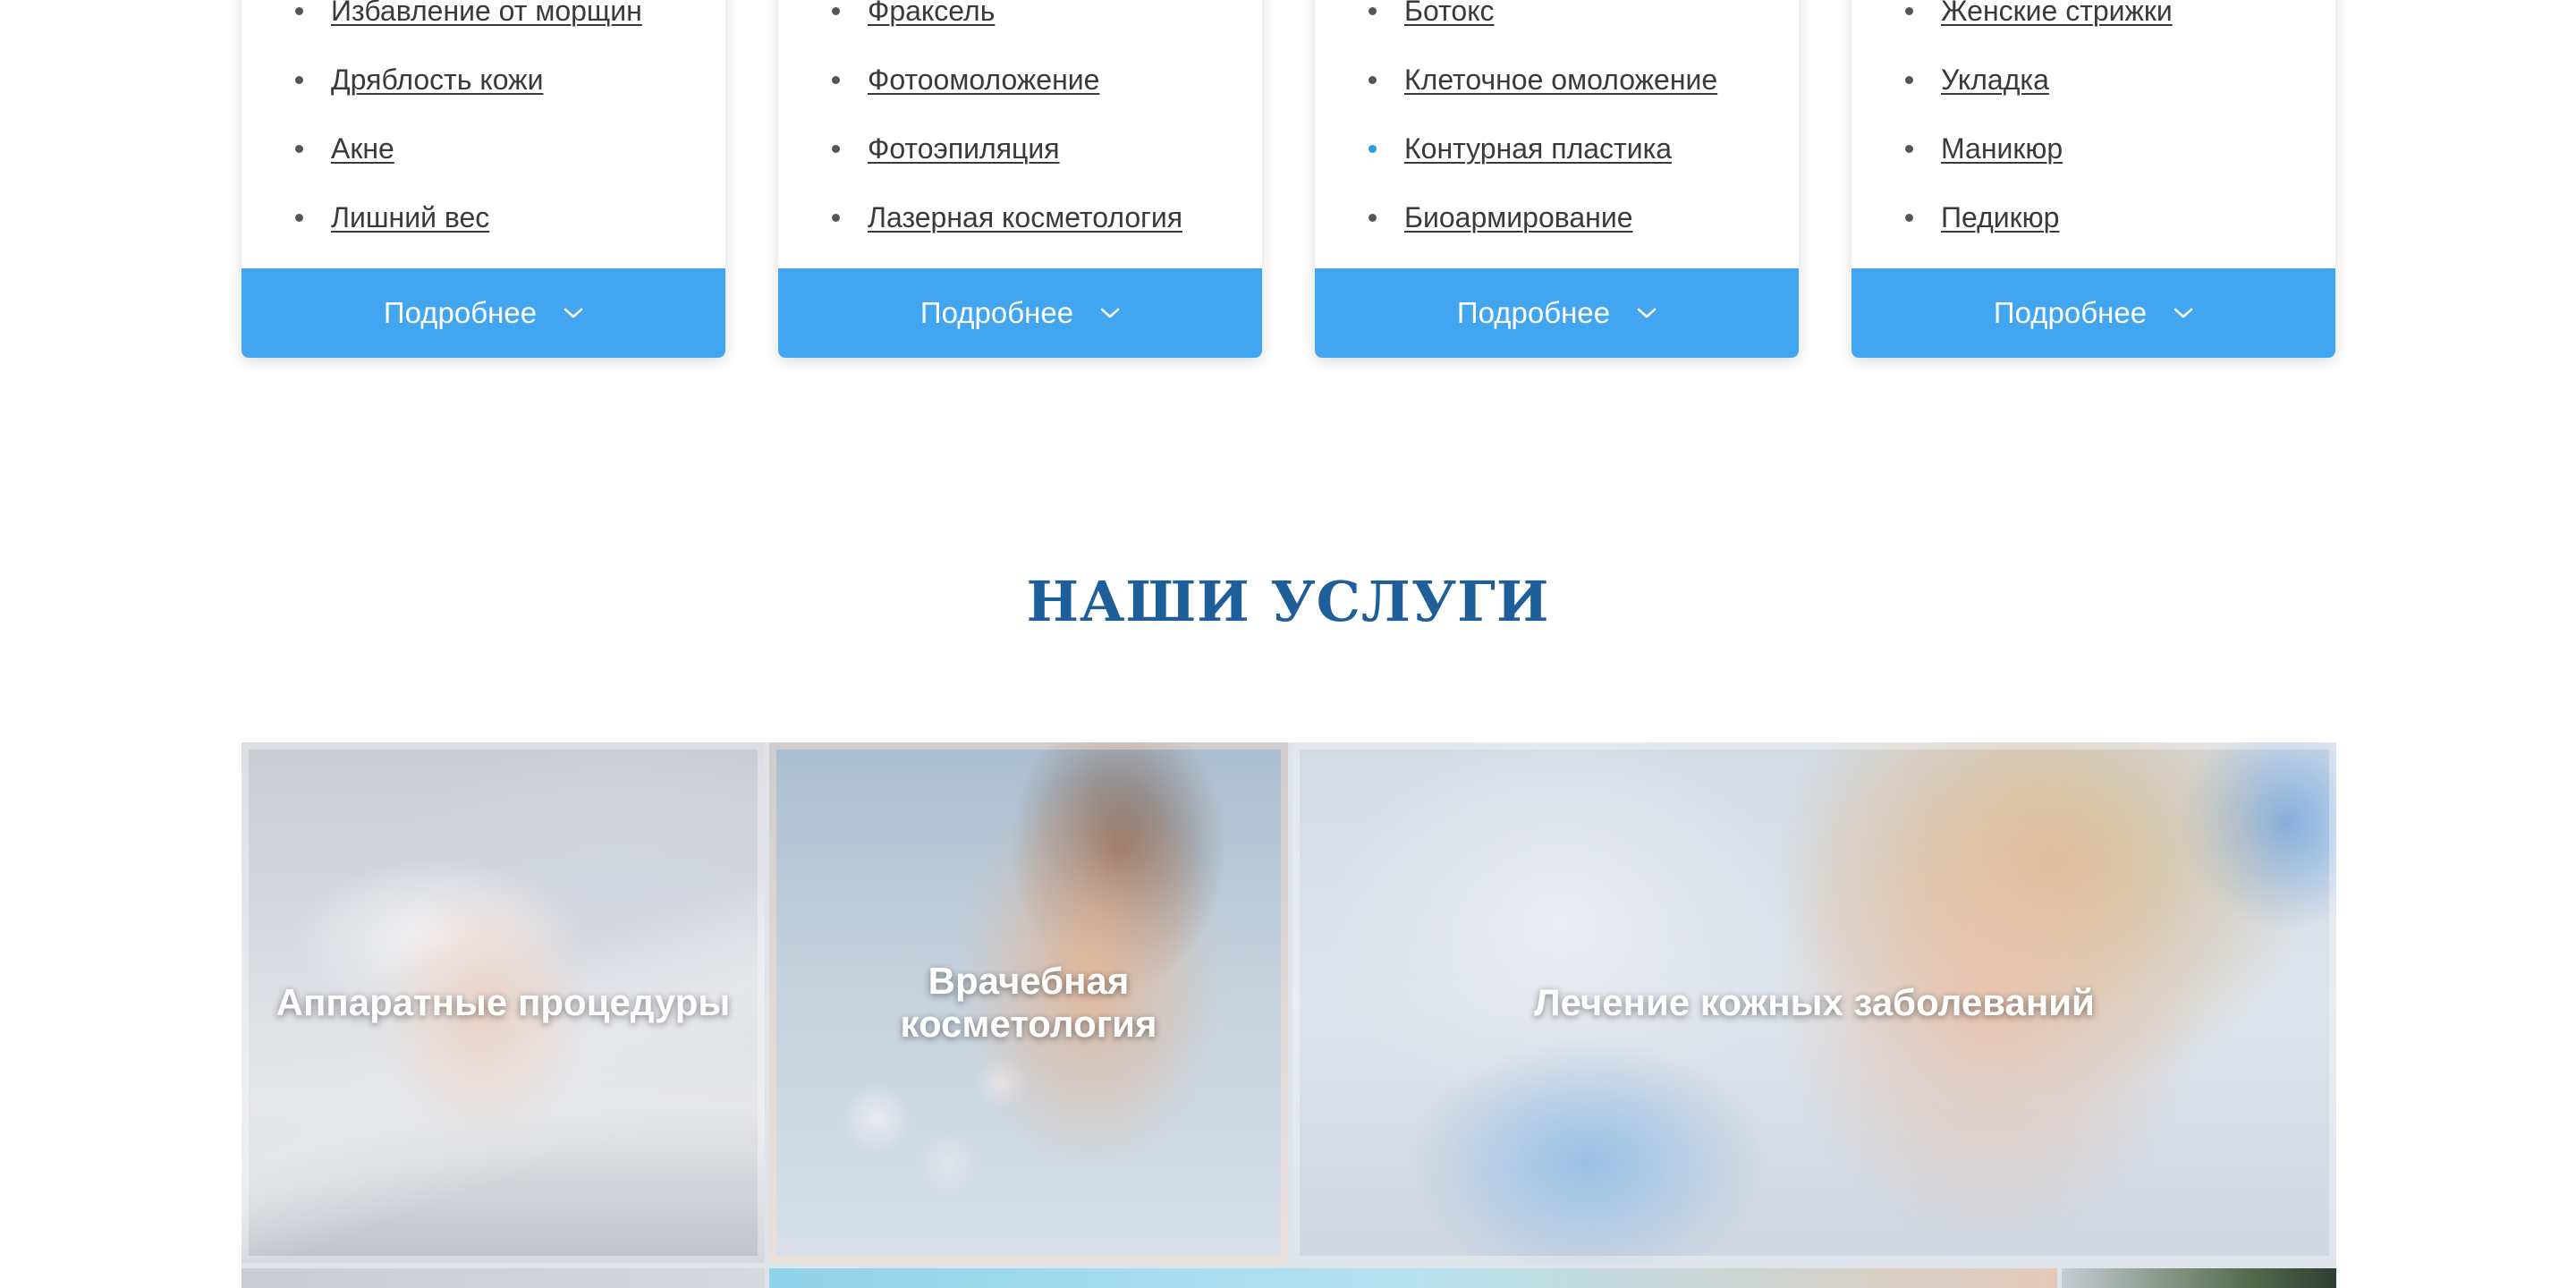  I want to click on tile-caption: Аппаратные процедуры, so click(503, 1002).